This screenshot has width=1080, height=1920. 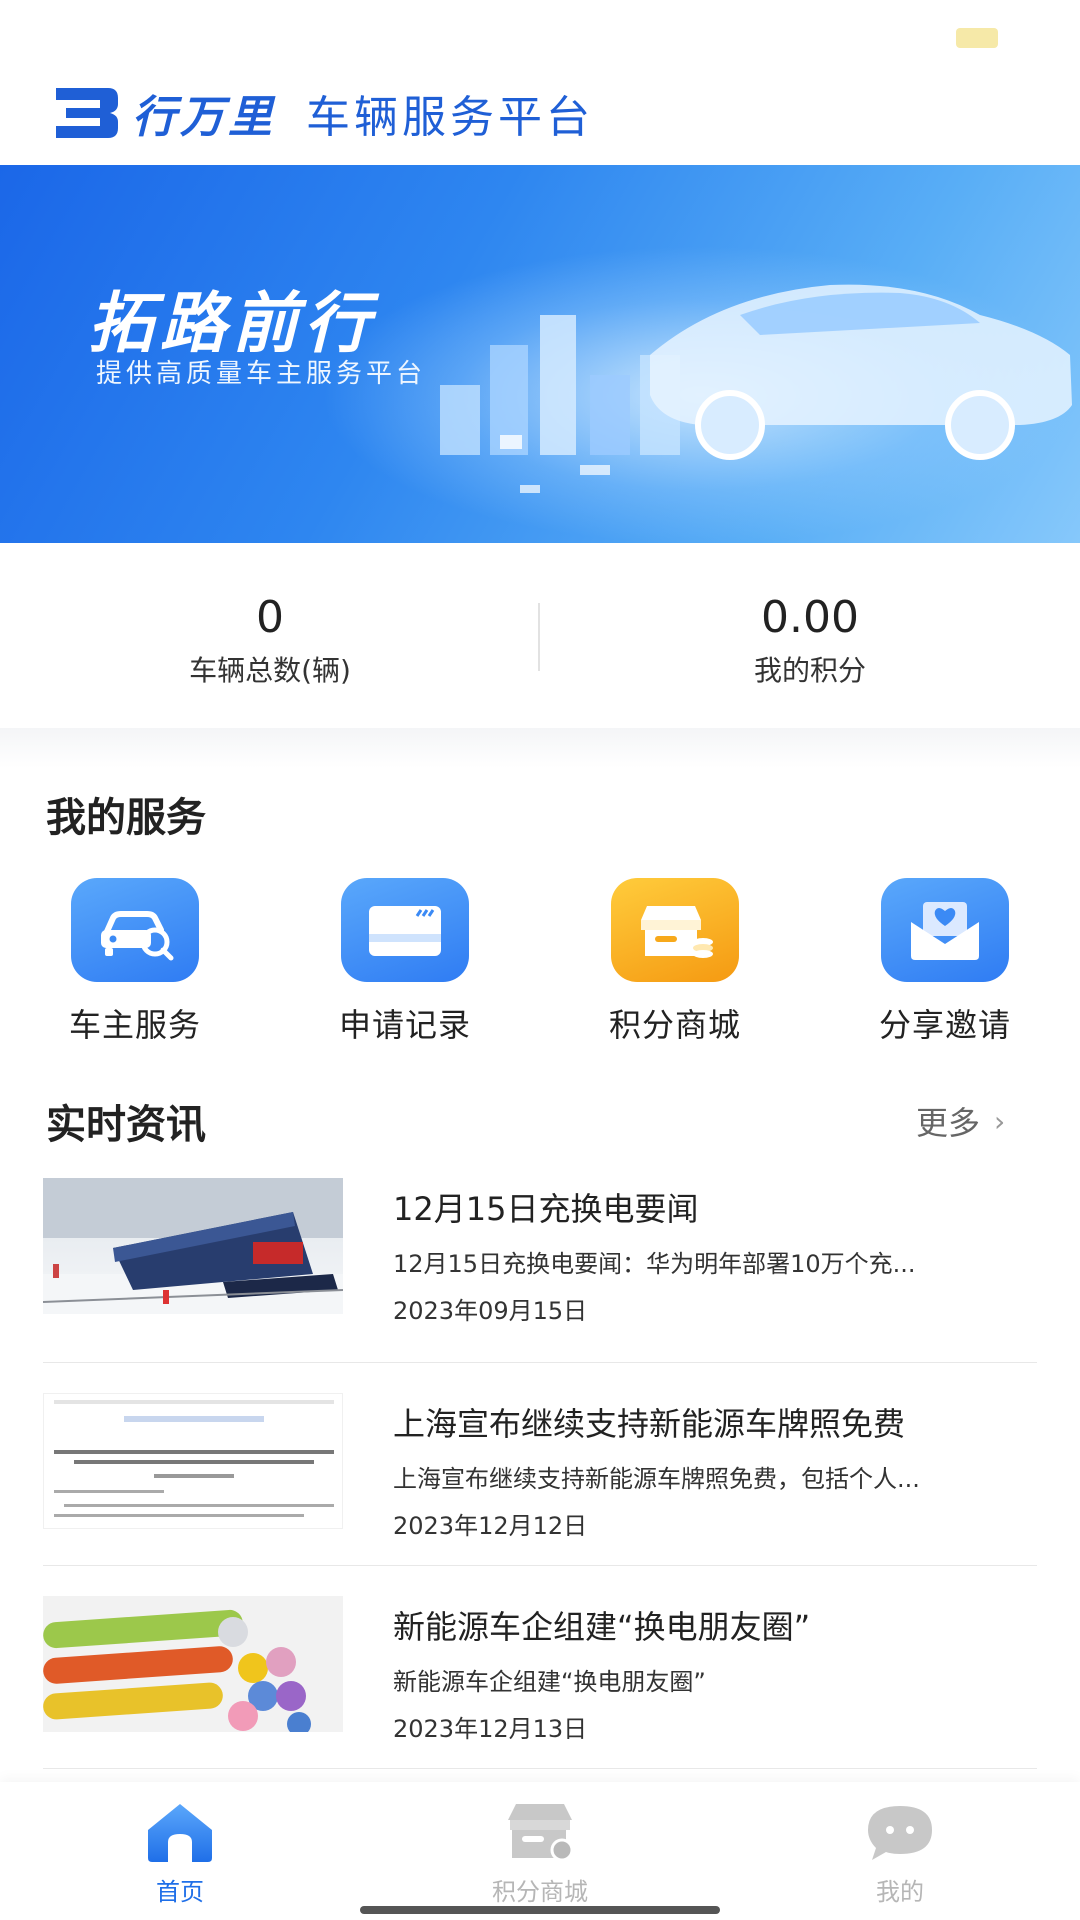 I want to click on stat-value: 0, so click(x=270, y=617).